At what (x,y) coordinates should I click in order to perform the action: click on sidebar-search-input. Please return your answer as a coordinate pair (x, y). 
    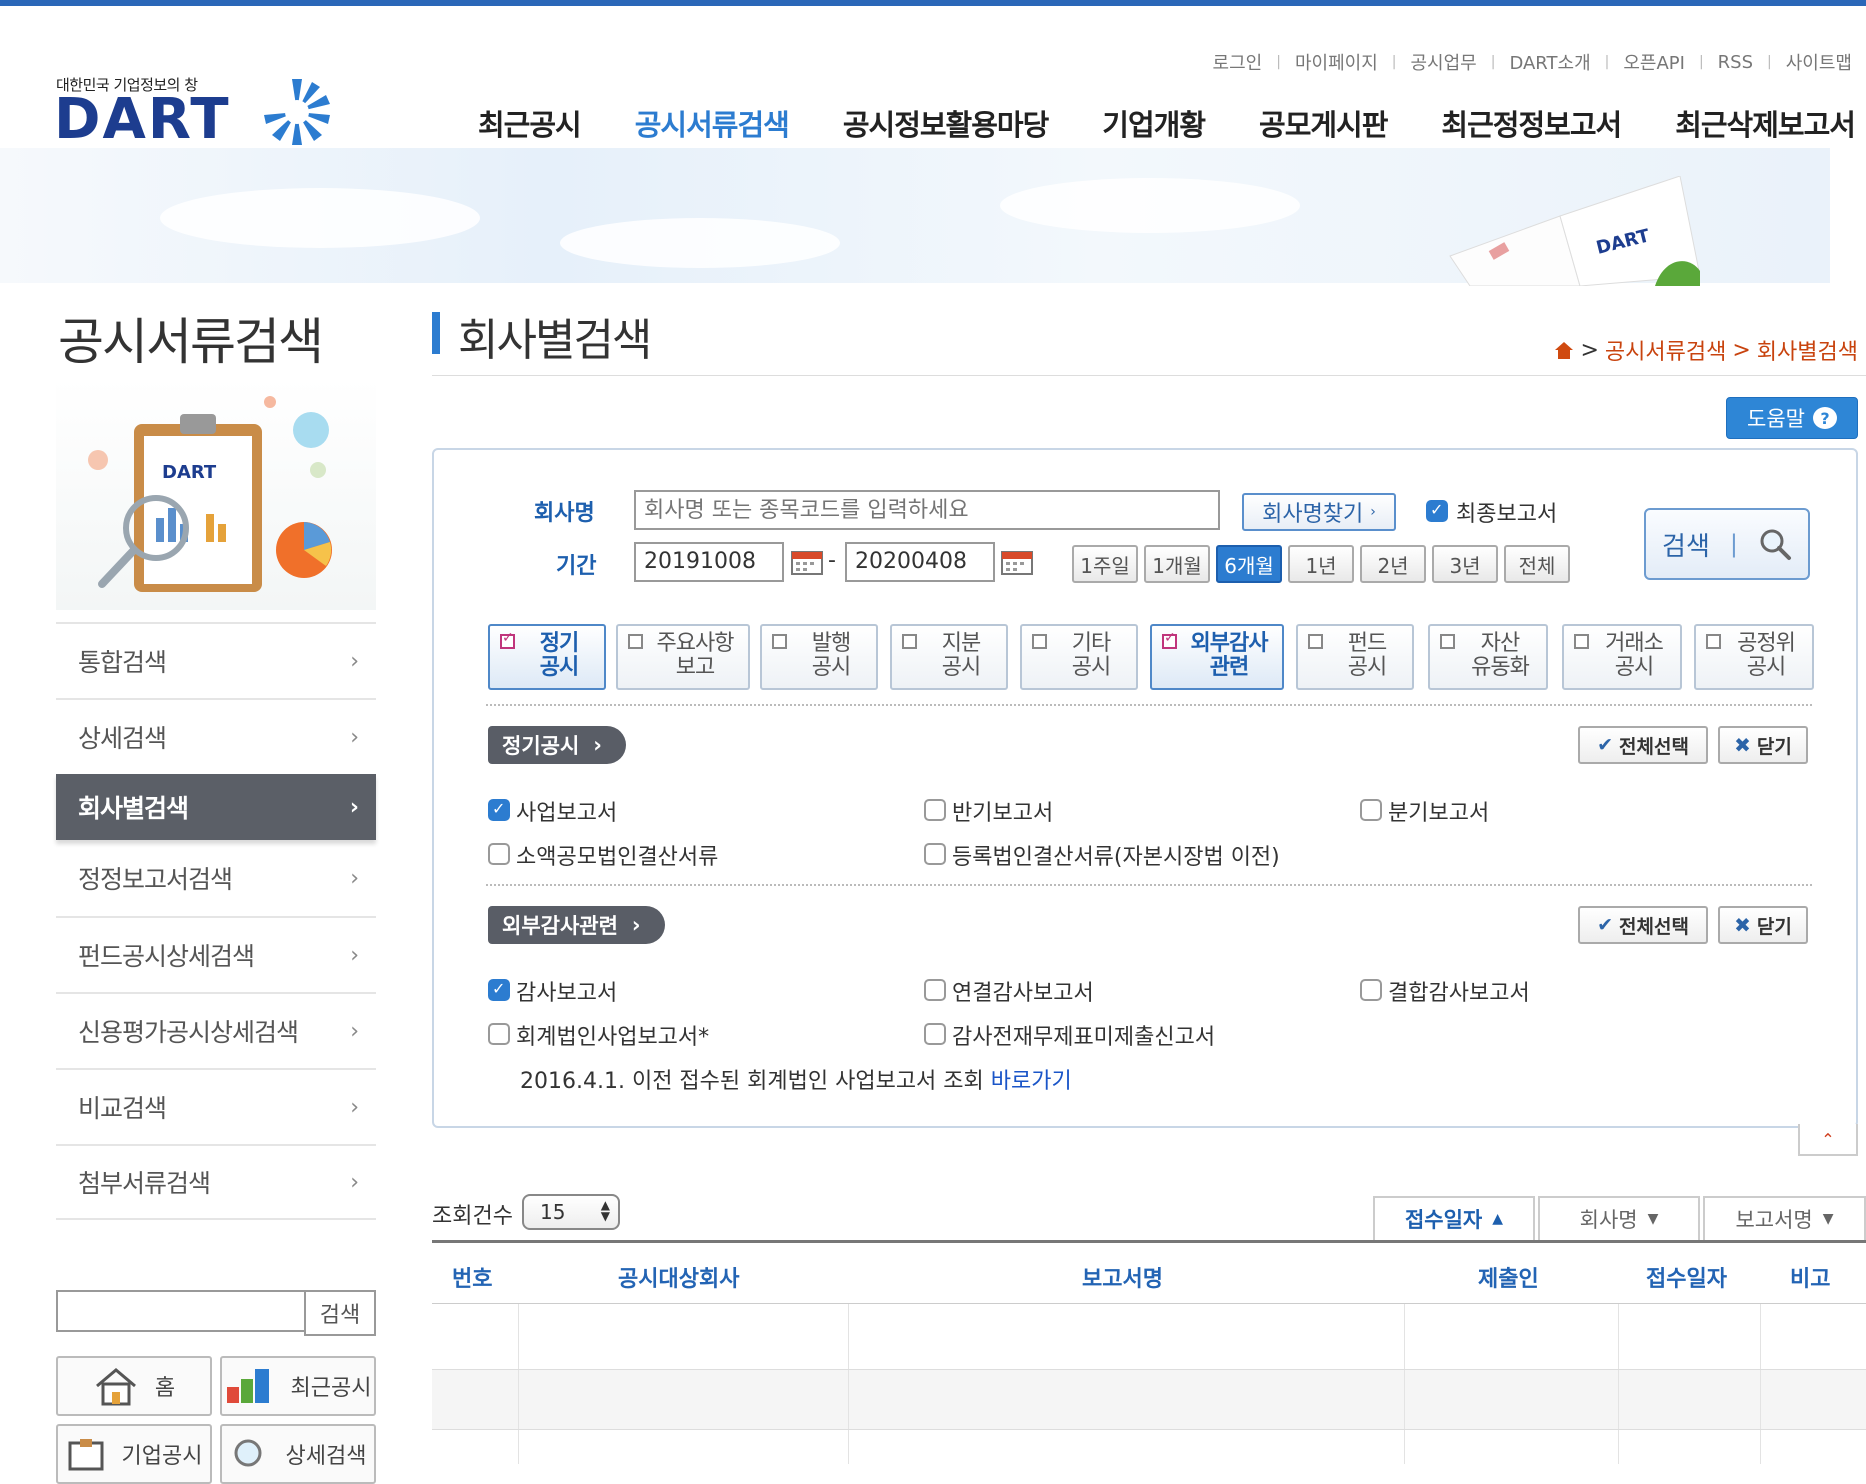
    Looking at the image, I should click on (180, 1311).